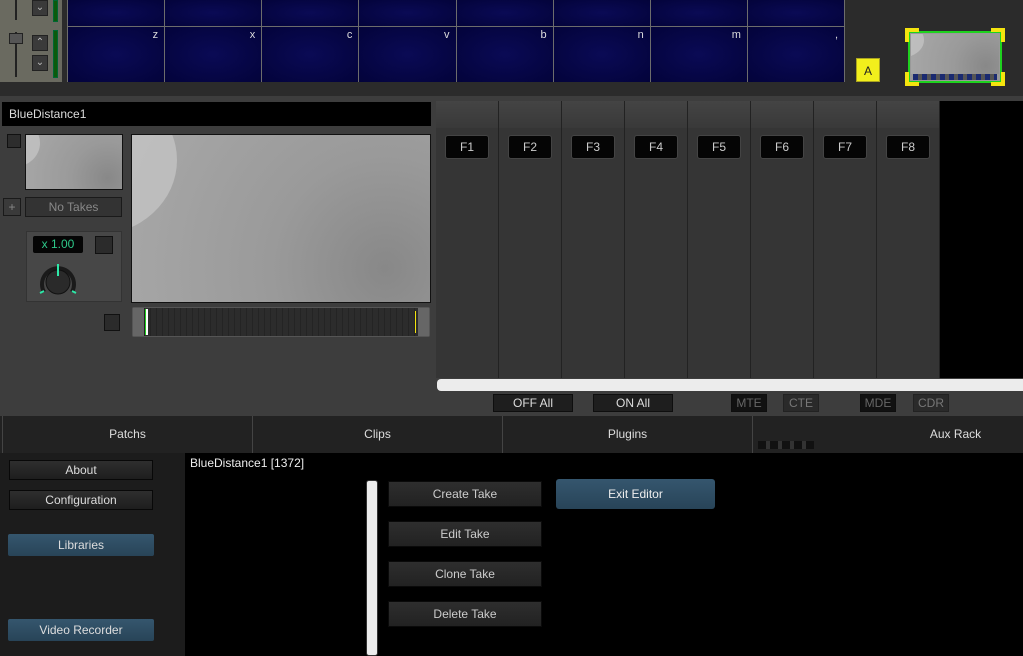 The height and width of the screenshot is (656, 1023). Describe the element at coordinates (593, 239) in the screenshot. I see `effect-slot: F3` at that location.